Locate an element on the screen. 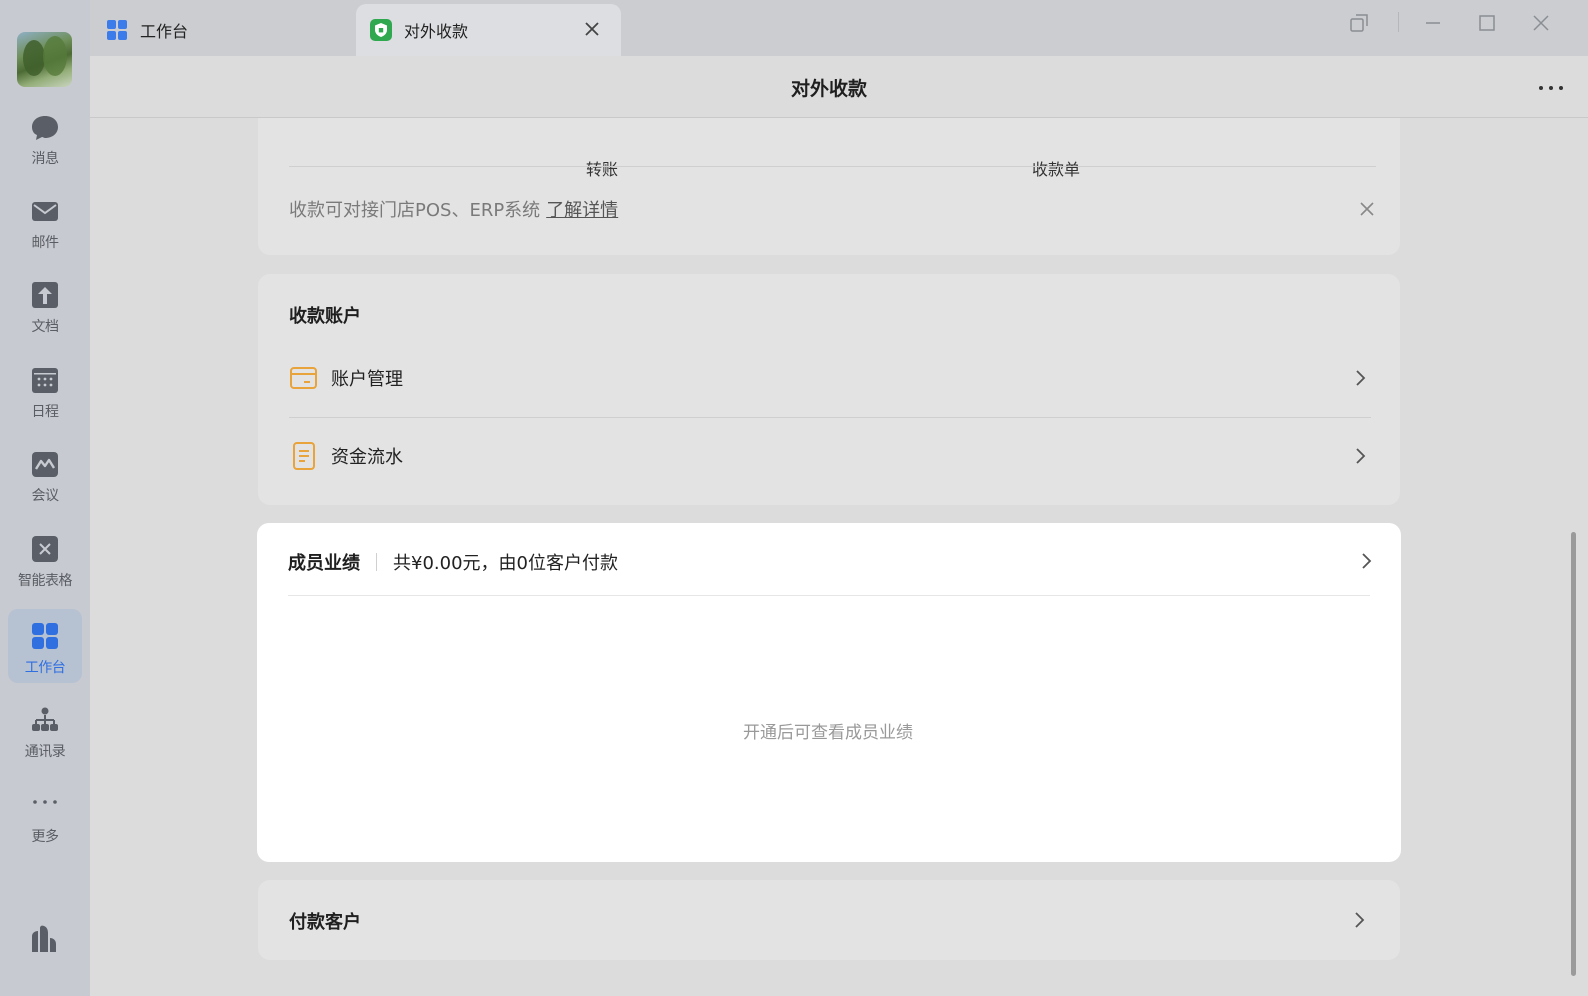 Image resolution: width=1588 pixels, height=996 pixels. sidebar-item-label: 会议 is located at coordinates (45, 496).